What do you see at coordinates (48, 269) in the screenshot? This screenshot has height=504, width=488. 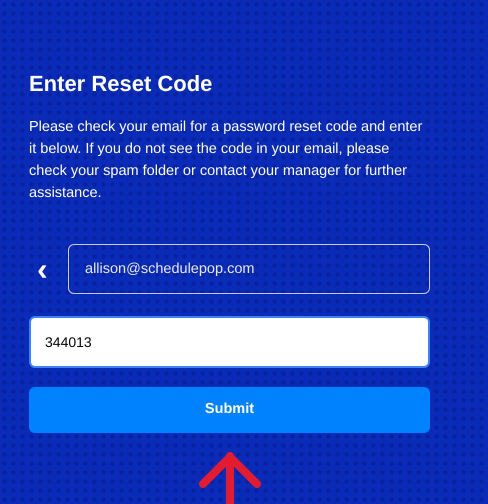 I see `back-button: ‹` at bounding box center [48, 269].